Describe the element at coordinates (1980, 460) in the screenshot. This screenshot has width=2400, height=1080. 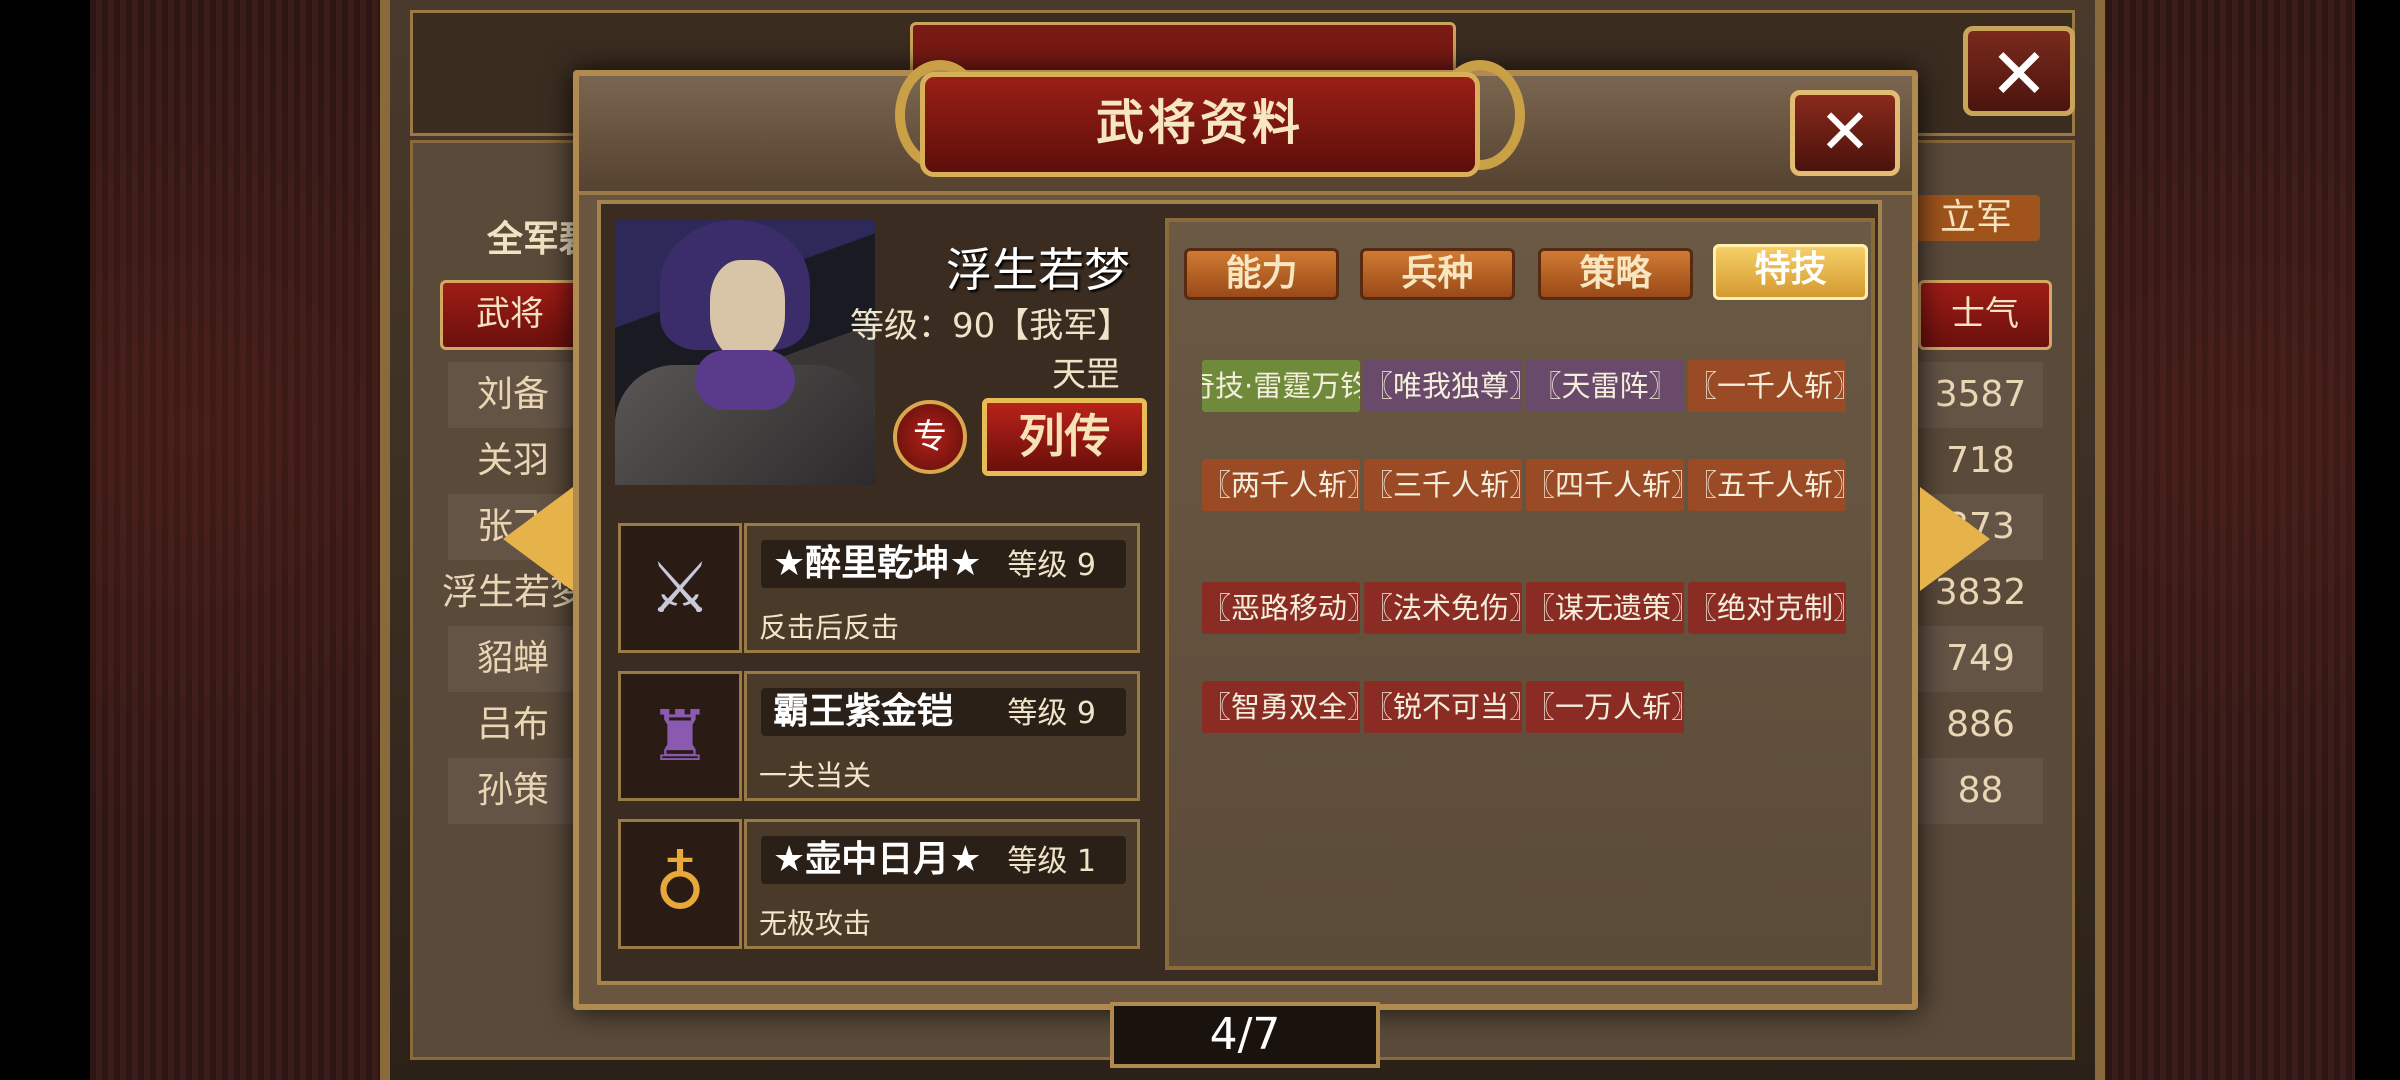
I see `morale-value: 718` at that location.